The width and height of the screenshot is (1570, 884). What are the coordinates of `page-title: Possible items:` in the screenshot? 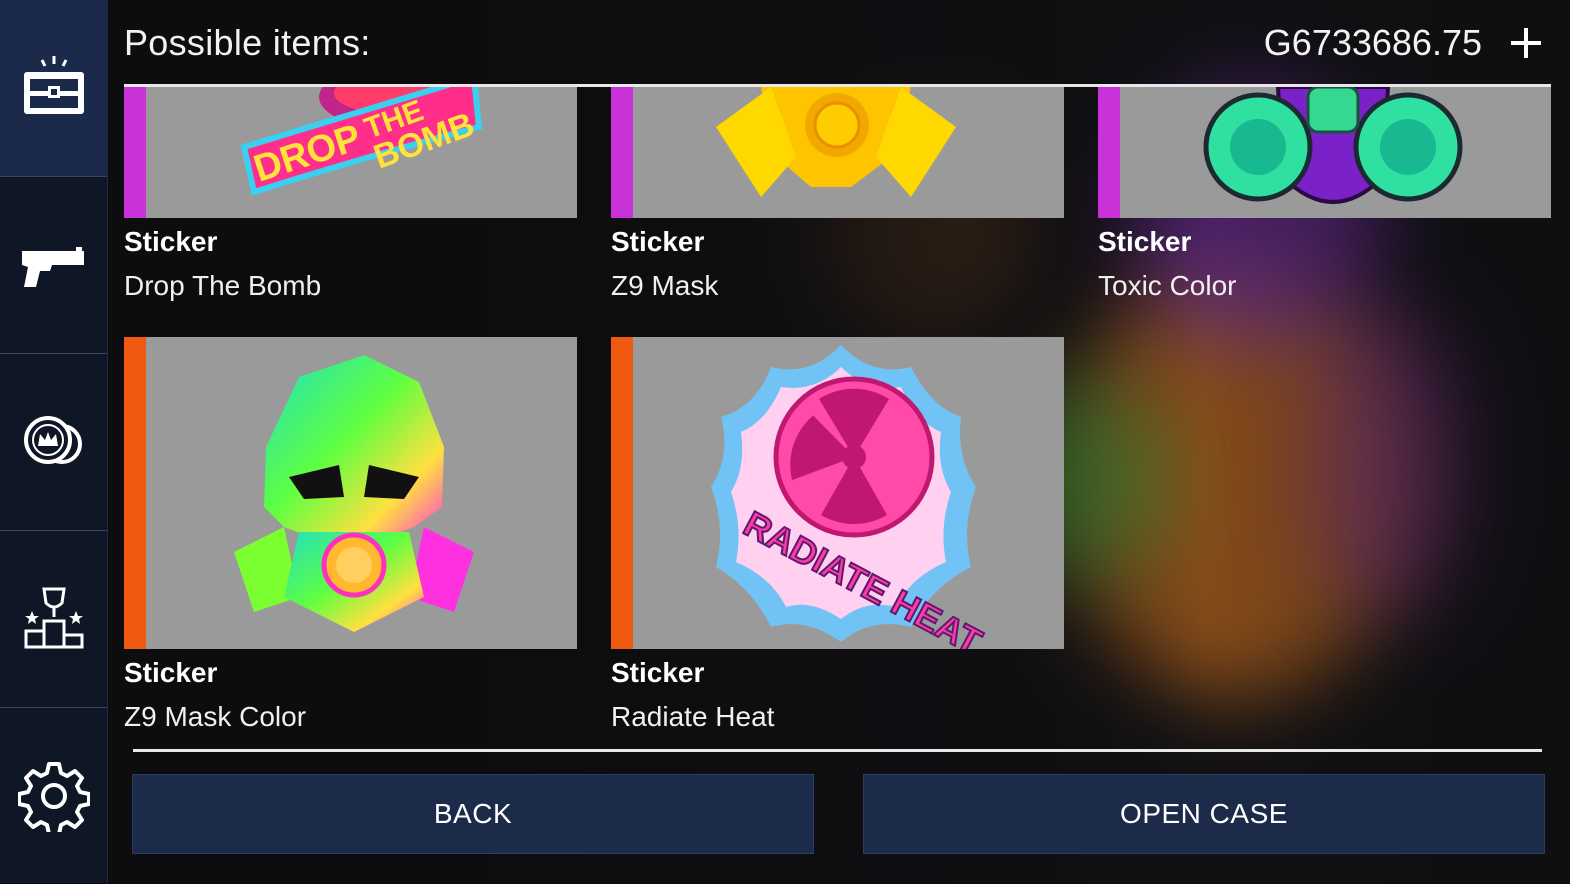 It's located at (247, 42).